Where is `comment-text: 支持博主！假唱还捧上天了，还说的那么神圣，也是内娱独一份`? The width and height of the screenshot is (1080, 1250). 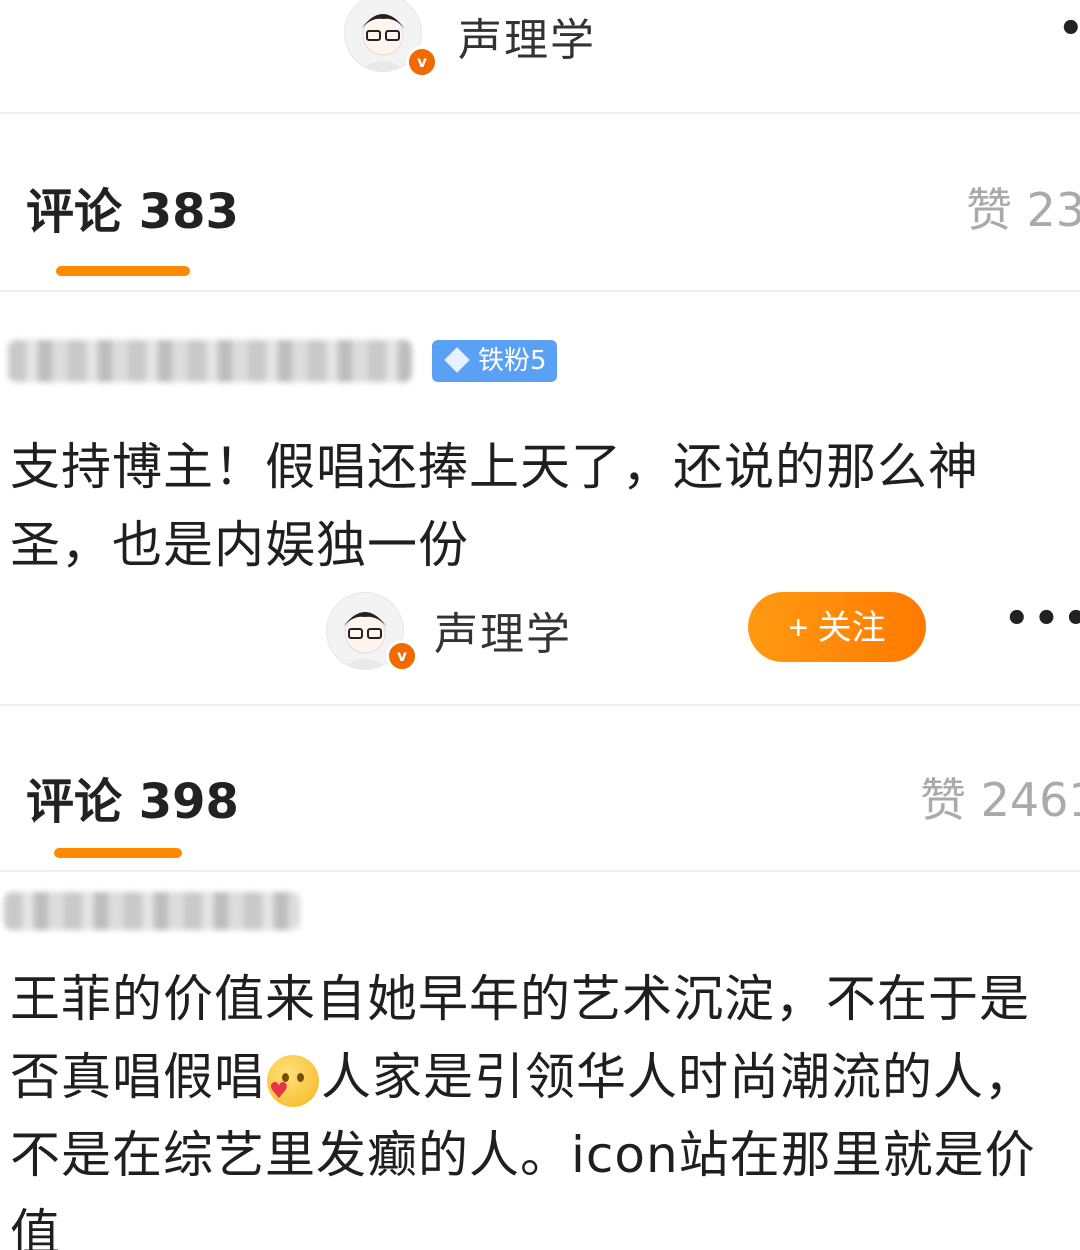 comment-text: 支持博主！假唱还捧上天了，还说的那么神圣，也是内娱独一份 is located at coordinates (494, 506).